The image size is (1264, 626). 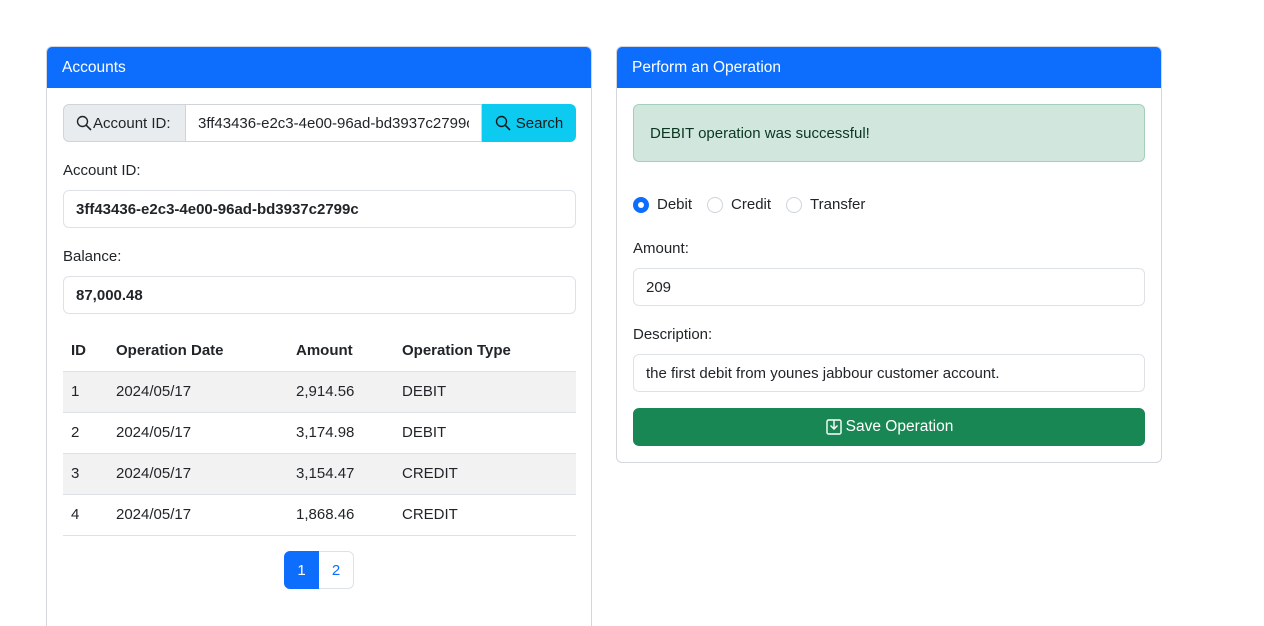 What do you see at coordinates (889, 67) in the screenshot?
I see `operation-card-header: Perform an Operation` at bounding box center [889, 67].